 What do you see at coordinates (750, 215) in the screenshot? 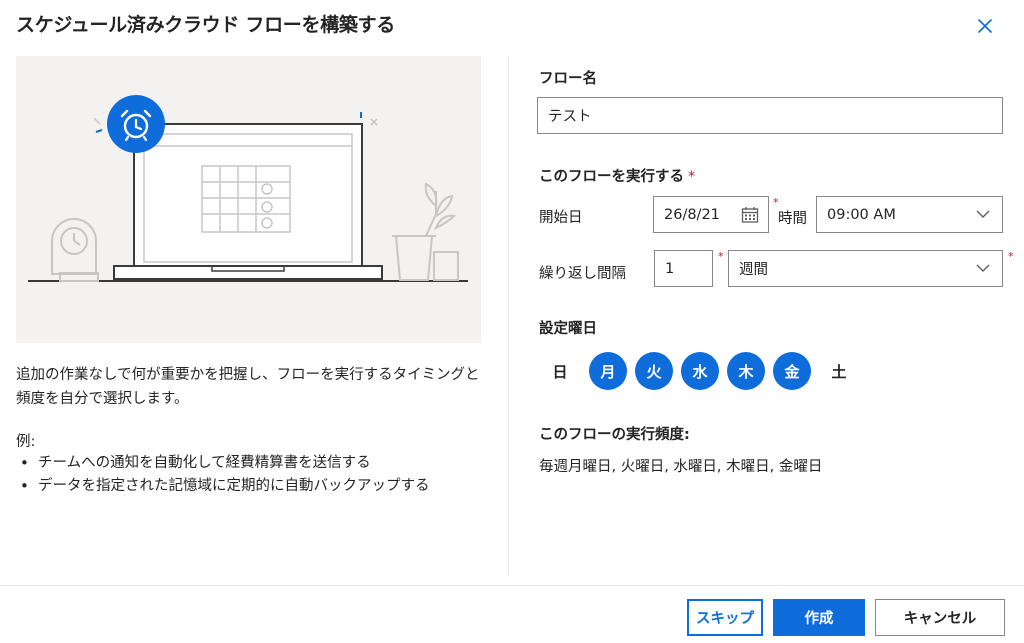
I see `calendar-icon` at bounding box center [750, 215].